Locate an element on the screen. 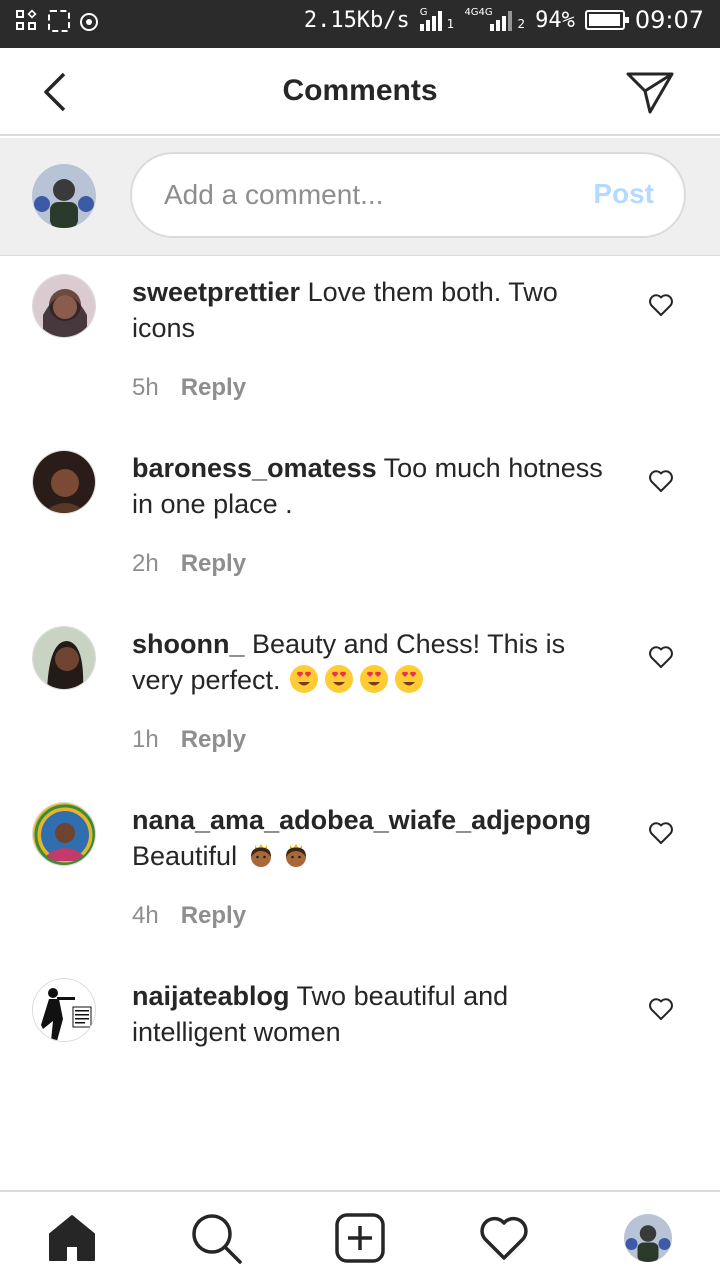 The image size is (720, 1280). direct-share-button is located at coordinates (650, 92).